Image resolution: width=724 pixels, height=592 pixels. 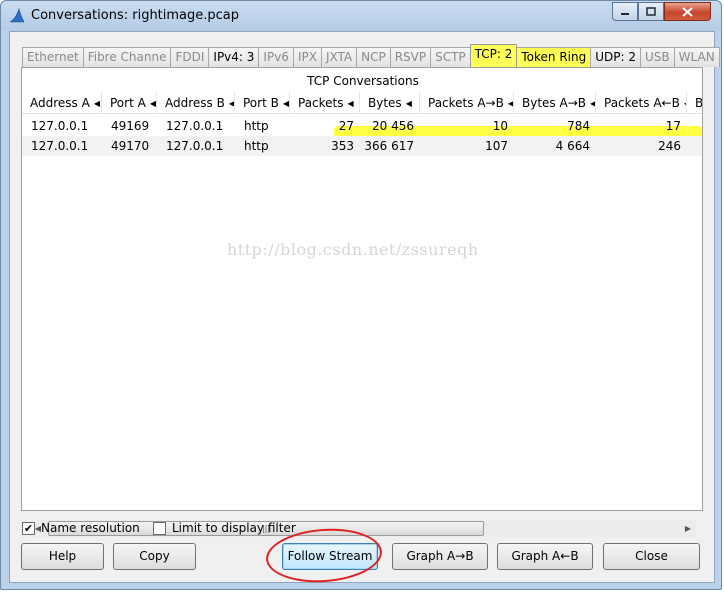 I want to click on column-header: Packets A←B◀, so click(x=641, y=103).